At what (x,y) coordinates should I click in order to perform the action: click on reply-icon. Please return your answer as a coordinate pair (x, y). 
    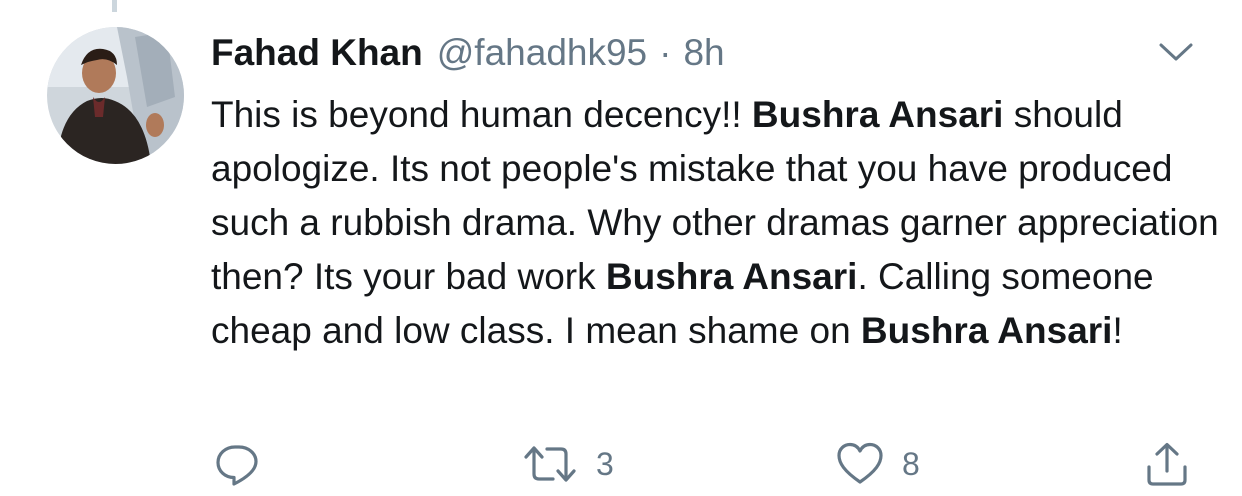
    Looking at the image, I should click on (237, 465).